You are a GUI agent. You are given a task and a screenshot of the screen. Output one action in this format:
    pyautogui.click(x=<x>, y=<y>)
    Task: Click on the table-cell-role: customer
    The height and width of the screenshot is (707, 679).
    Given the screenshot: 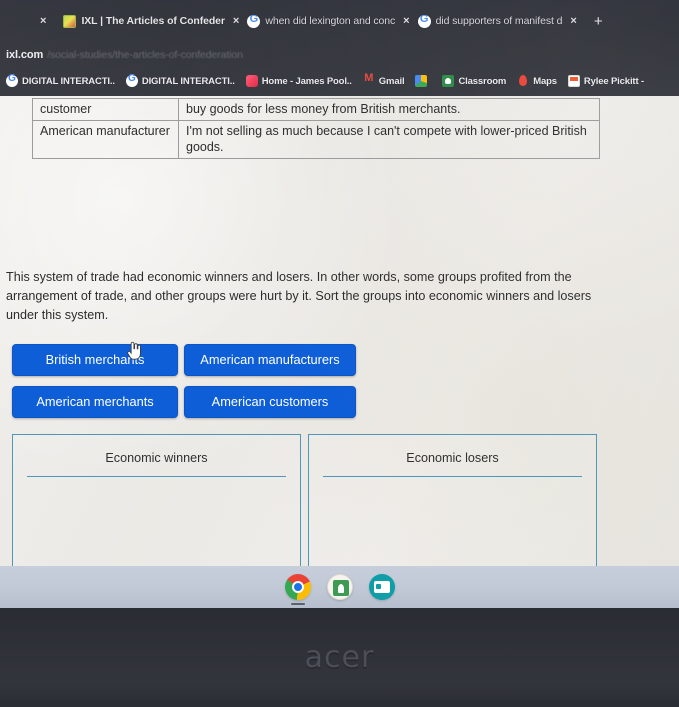 What is the action you would take?
    pyautogui.click(x=105, y=109)
    